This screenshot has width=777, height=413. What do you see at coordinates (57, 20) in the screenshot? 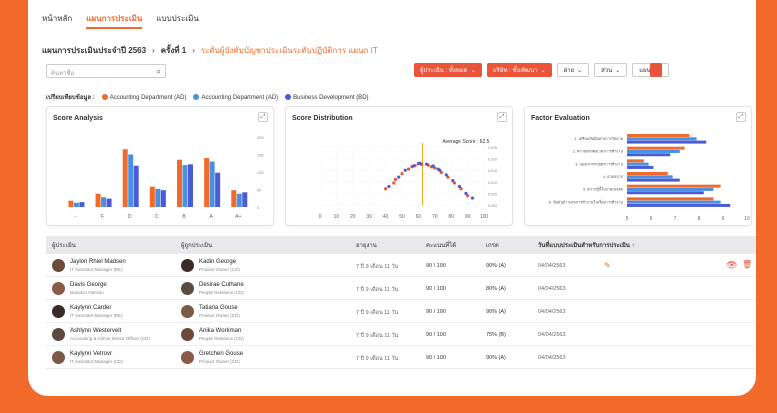
I see `nav-home: หน้าหลัก` at bounding box center [57, 20].